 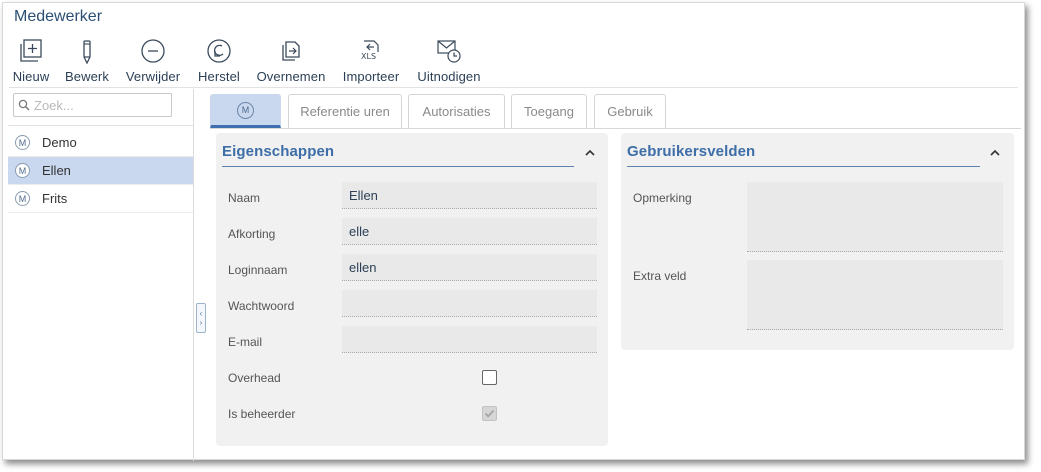 I want to click on user-fields-title: Gebruikersvelden, so click(x=691, y=151).